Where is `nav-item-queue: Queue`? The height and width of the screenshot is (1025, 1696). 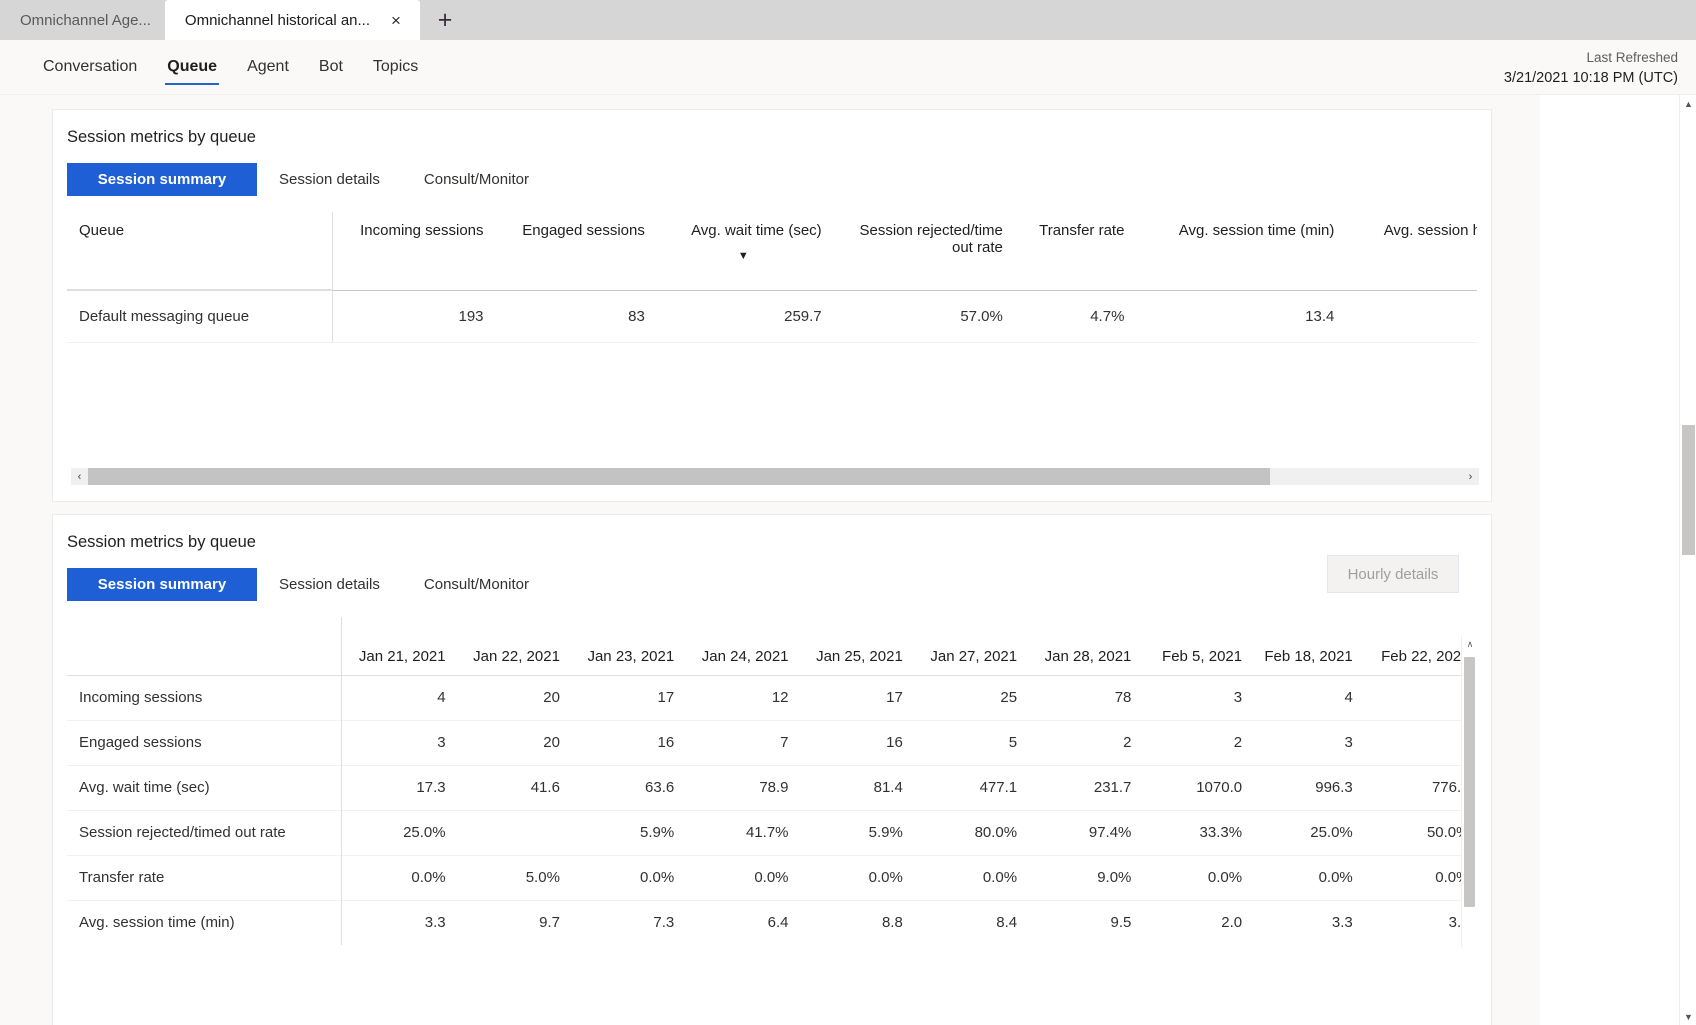
nav-item-queue: Queue is located at coordinates (192, 67).